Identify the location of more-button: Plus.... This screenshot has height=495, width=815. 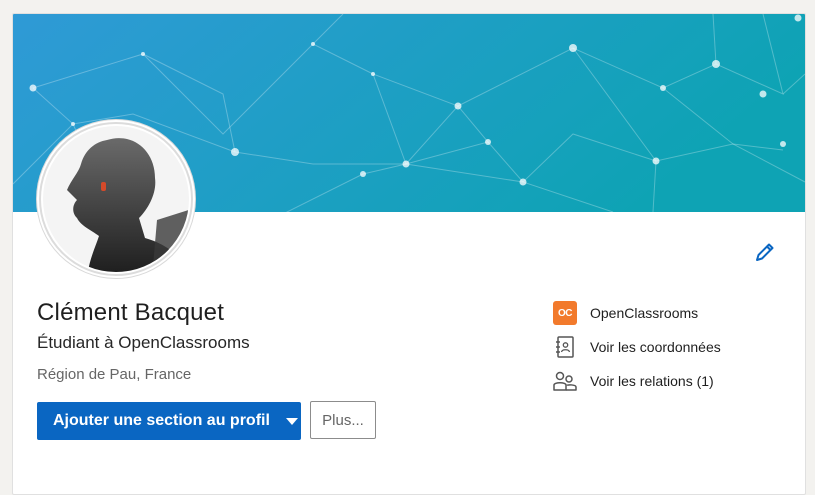
(343, 420).